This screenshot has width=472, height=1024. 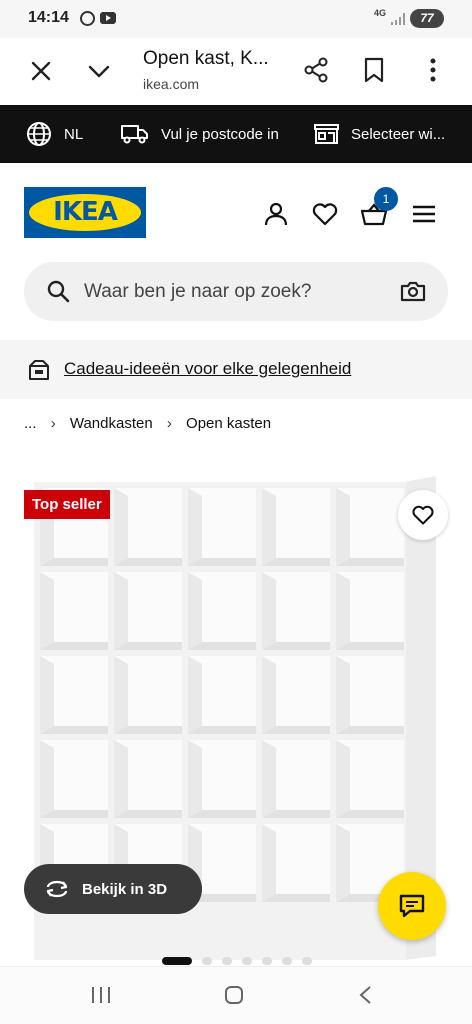 I want to click on store-icon, so click(x=326, y=134).